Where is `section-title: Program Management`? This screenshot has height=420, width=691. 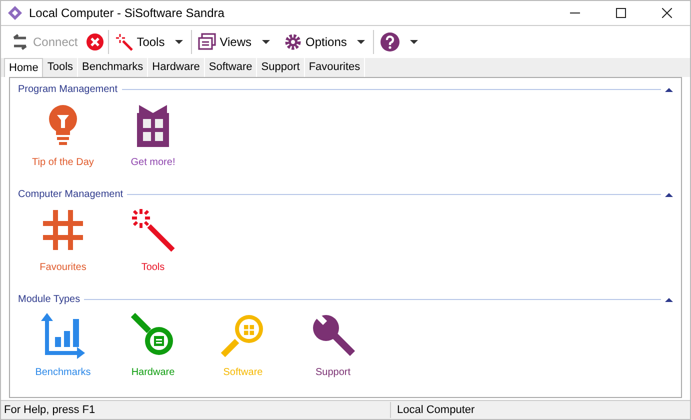
section-title: Program Management is located at coordinates (68, 90).